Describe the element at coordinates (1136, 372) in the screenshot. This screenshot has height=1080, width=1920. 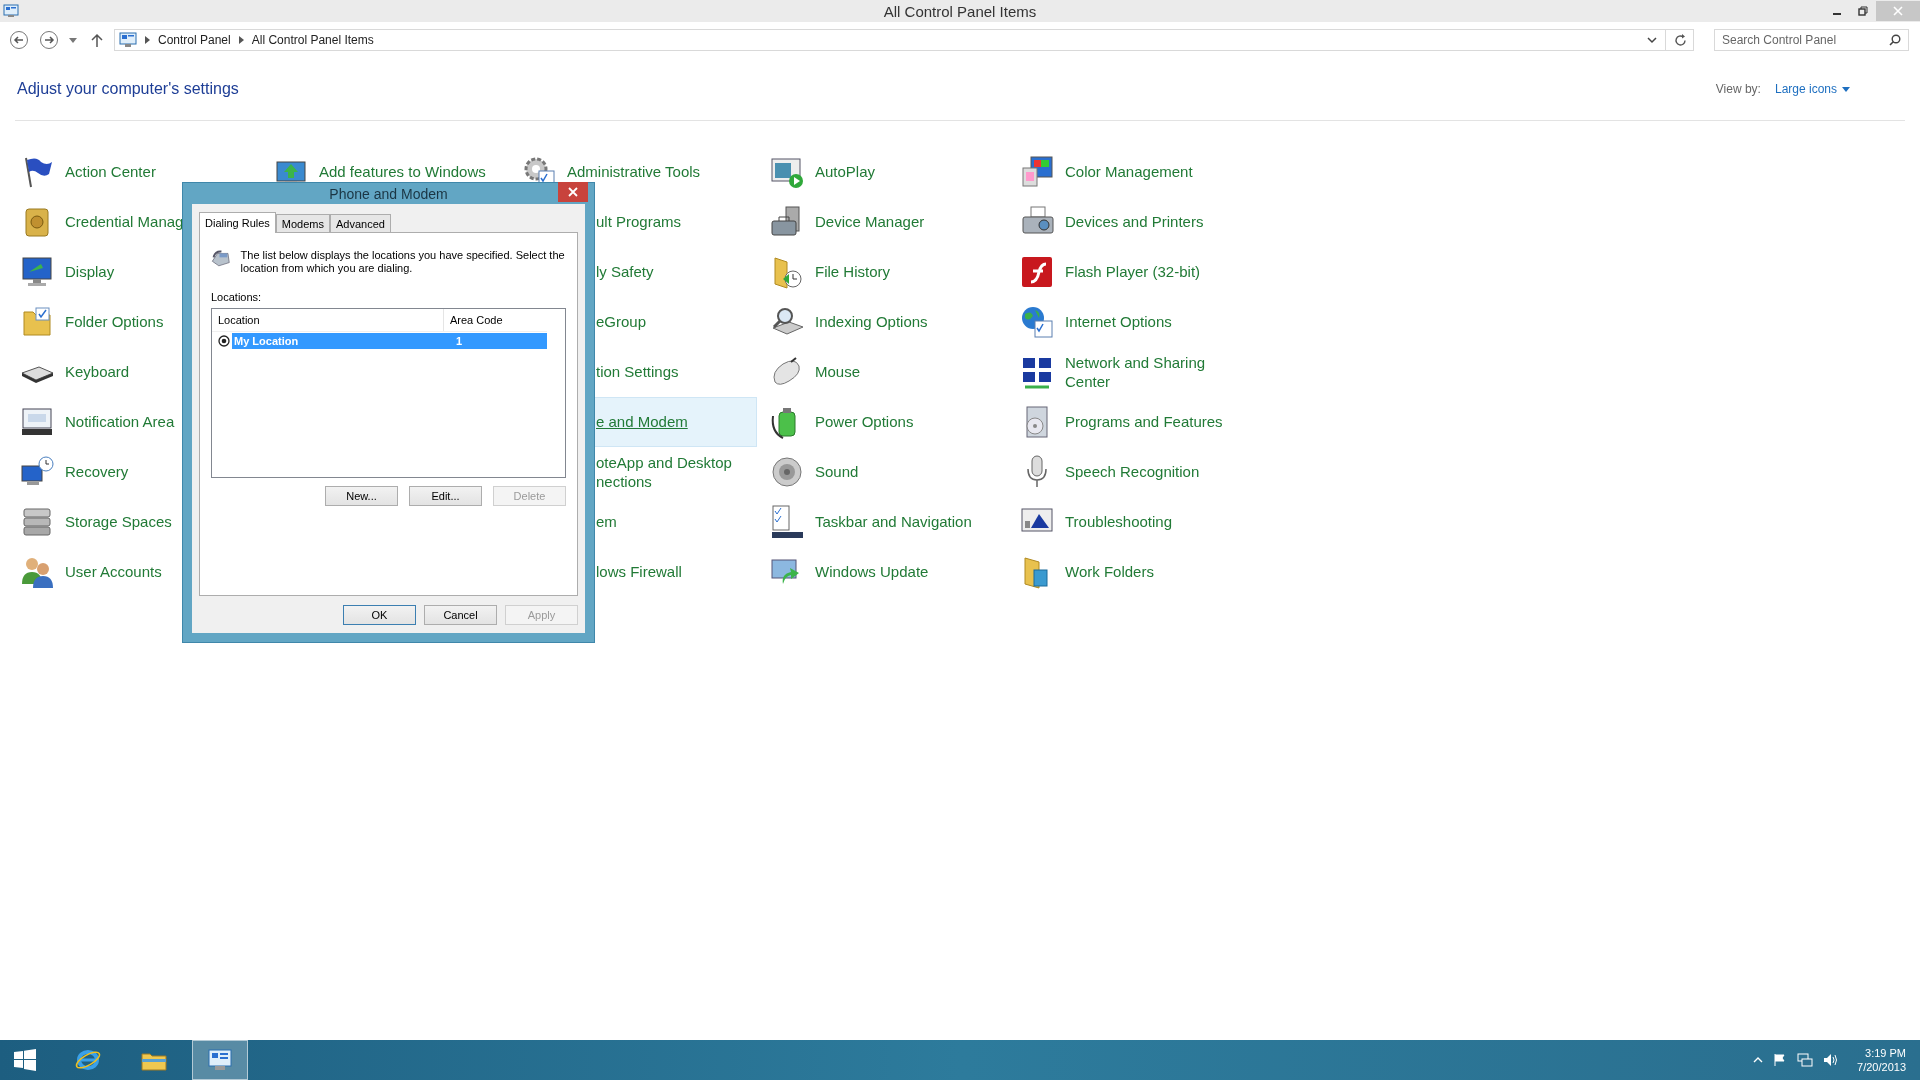
I see `settings-link: Network and Sharing Center` at that location.